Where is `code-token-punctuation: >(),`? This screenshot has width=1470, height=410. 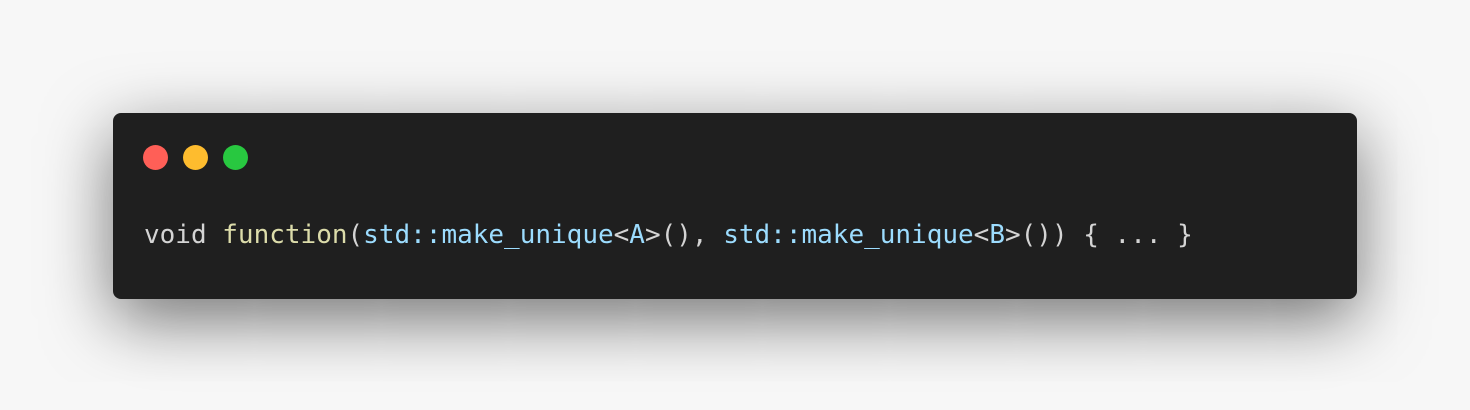
code-token-punctuation: >(), is located at coordinates (684, 235).